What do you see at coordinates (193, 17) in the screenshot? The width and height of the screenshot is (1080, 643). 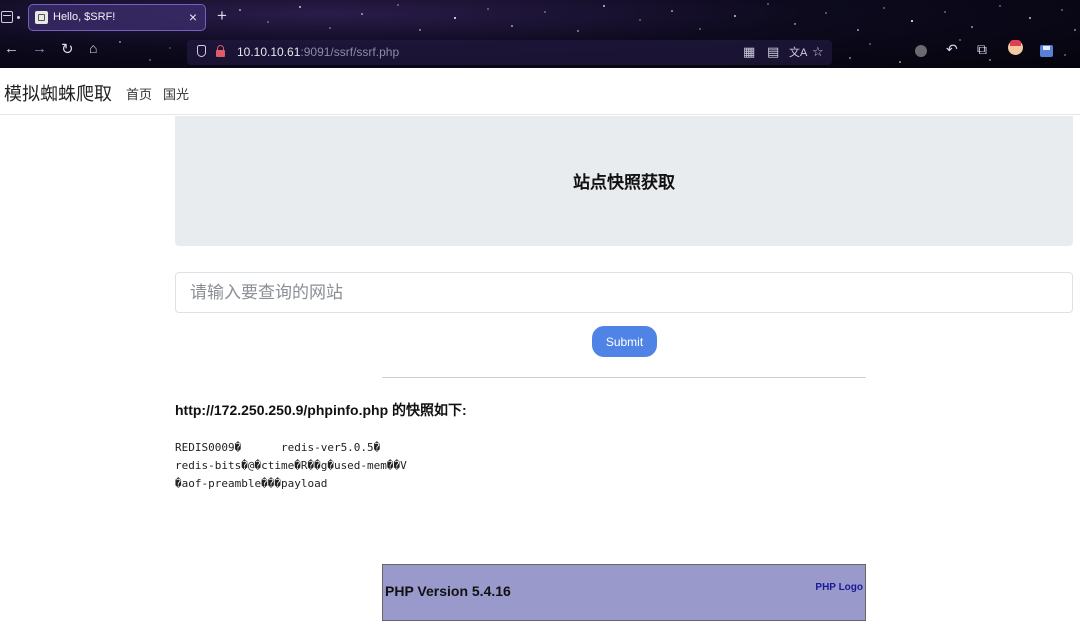 I see `tab-close-icon: ×` at bounding box center [193, 17].